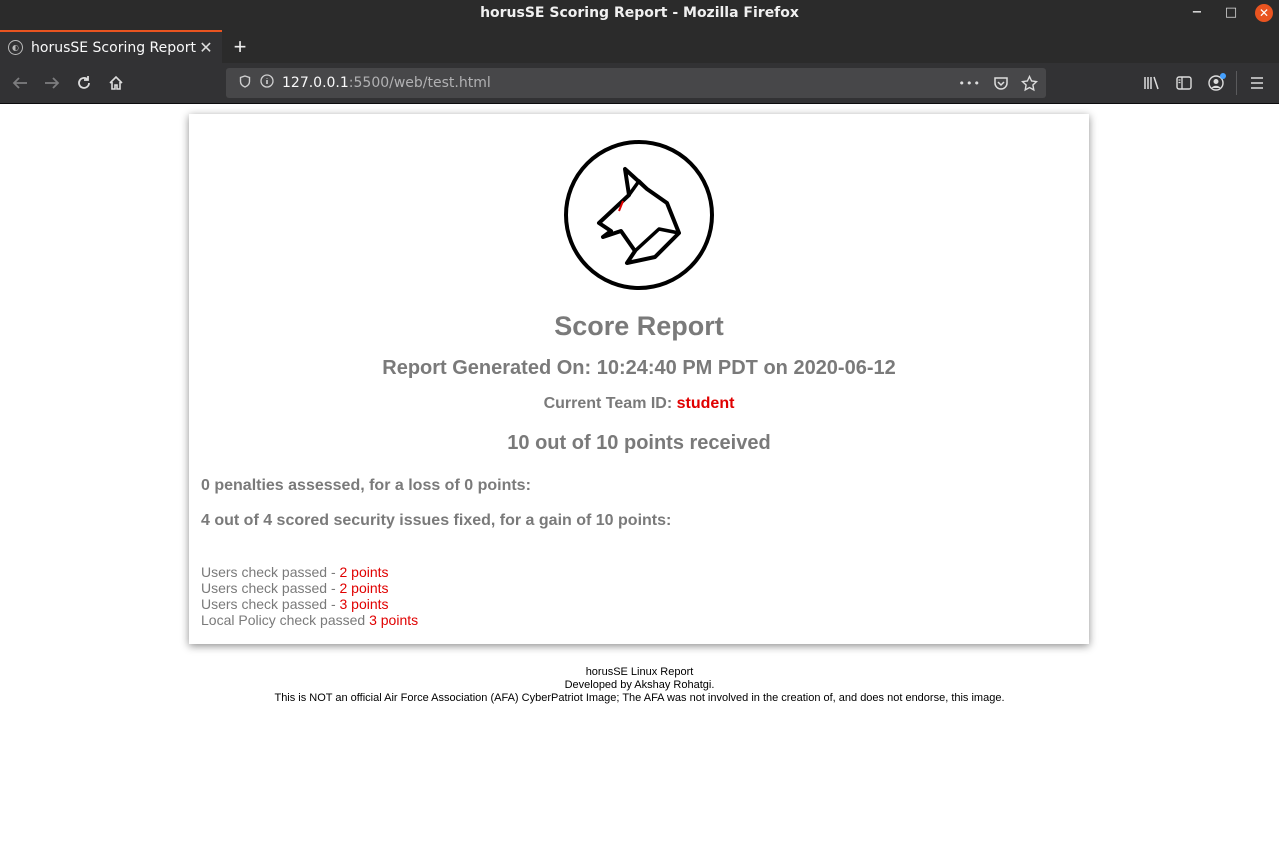  I want to click on reload-button, so click(84, 83).